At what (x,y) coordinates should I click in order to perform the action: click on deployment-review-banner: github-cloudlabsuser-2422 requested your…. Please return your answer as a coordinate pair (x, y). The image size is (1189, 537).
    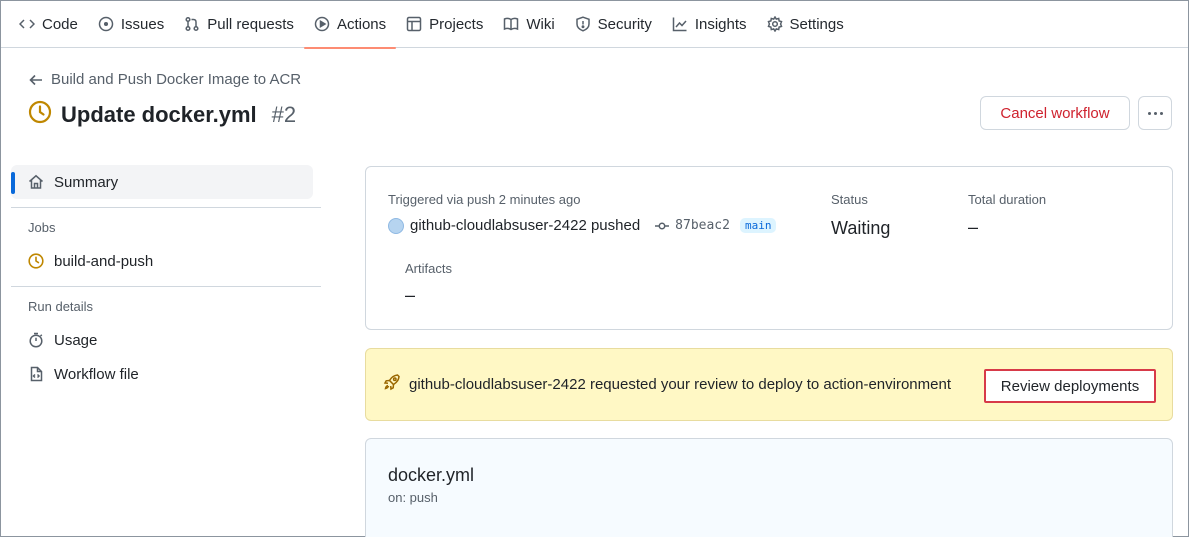
    Looking at the image, I should click on (769, 384).